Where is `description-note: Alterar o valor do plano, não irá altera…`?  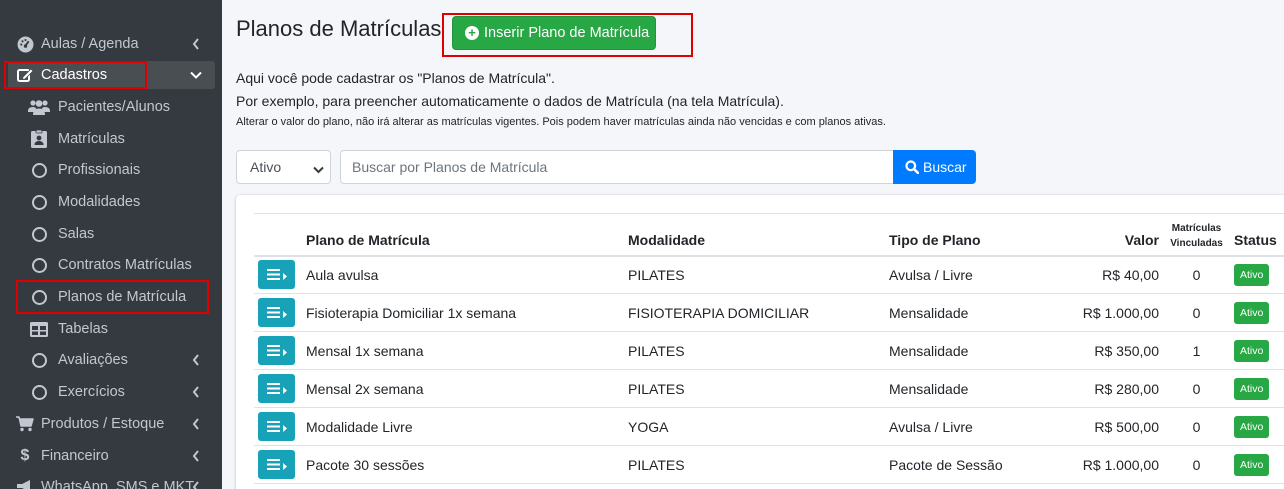 description-note: Alterar o valor do plano, não irá altera… is located at coordinates (561, 122).